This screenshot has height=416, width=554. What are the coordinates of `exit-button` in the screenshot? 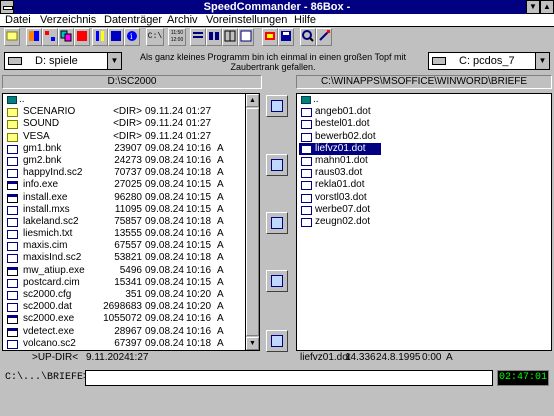 It's located at (277, 341).